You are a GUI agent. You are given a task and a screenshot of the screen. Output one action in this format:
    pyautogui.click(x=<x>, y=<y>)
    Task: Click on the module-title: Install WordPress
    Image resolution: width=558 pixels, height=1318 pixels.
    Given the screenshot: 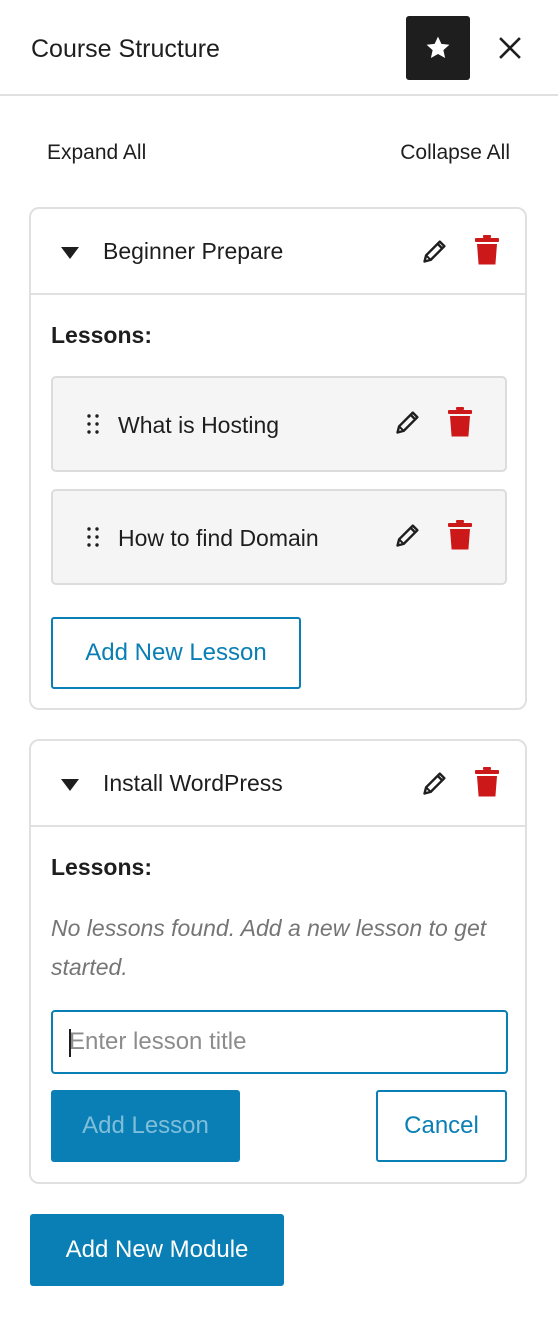 What is the action you would take?
    pyautogui.click(x=193, y=783)
    